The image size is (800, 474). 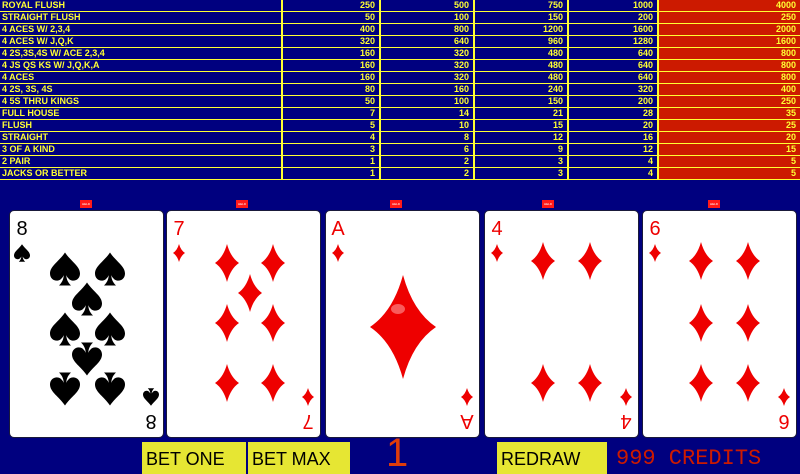 I want to click on hand-name: 4 2S, 3S, 4S, so click(x=141, y=89).